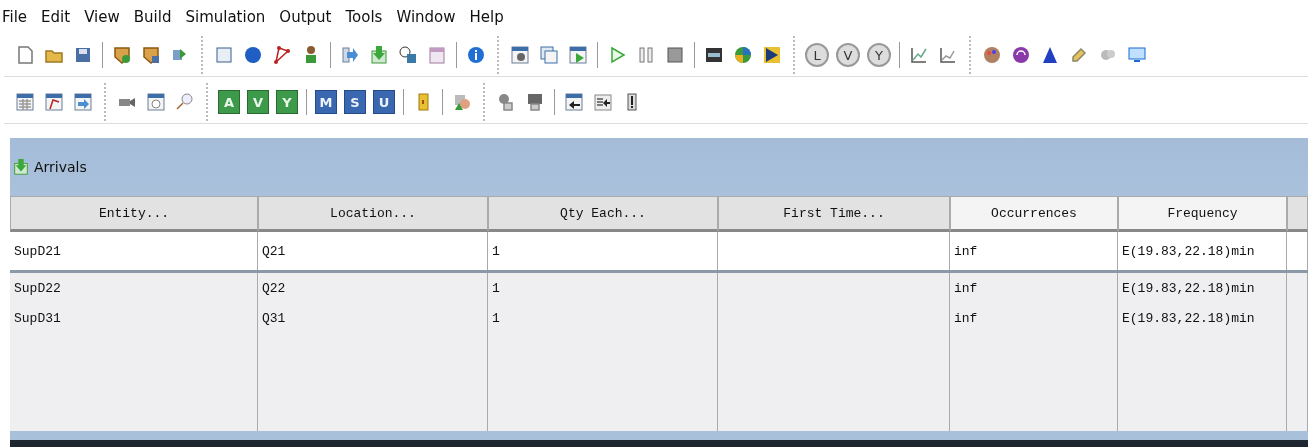 The height and width of the screenshot is (447, 1308). What do you see at coordinates (21, 167) in the screenshot?
I see `download-icon` at bounding box center [21, 167].